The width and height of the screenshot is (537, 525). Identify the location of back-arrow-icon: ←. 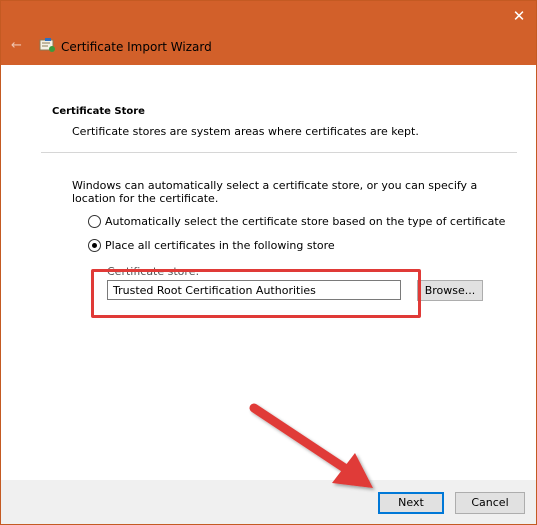
(18, 46).